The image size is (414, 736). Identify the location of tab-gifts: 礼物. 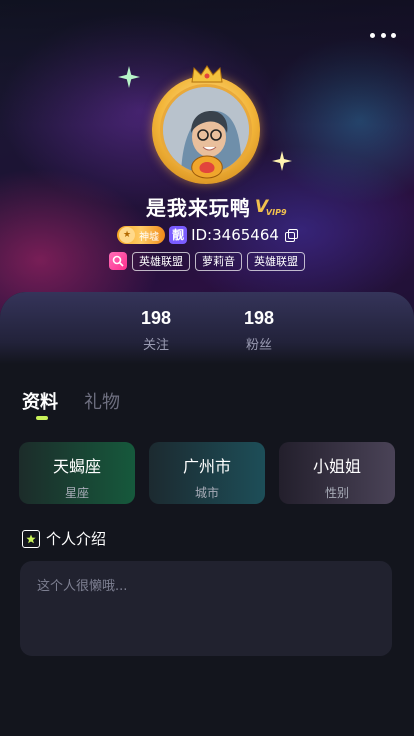
(102, 401).